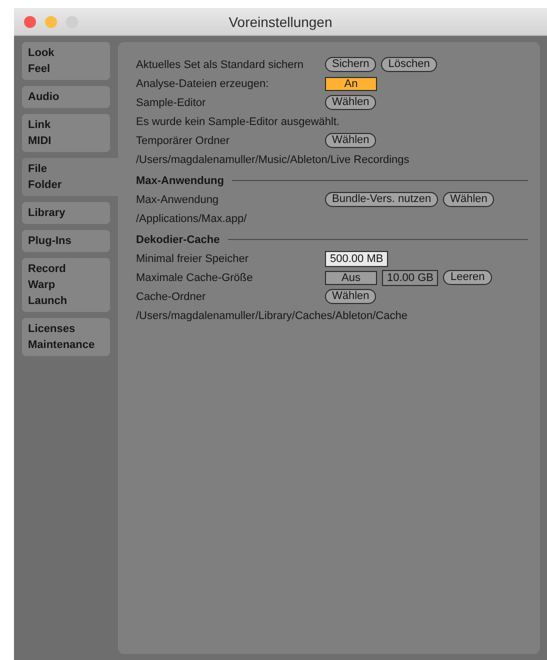 The width and height of the screenshot is (547, 660). What do you see at coordinates (410, 278) in the screenshot?
I see `value-field: 10.00 GB` at bounding box center [410, 278].